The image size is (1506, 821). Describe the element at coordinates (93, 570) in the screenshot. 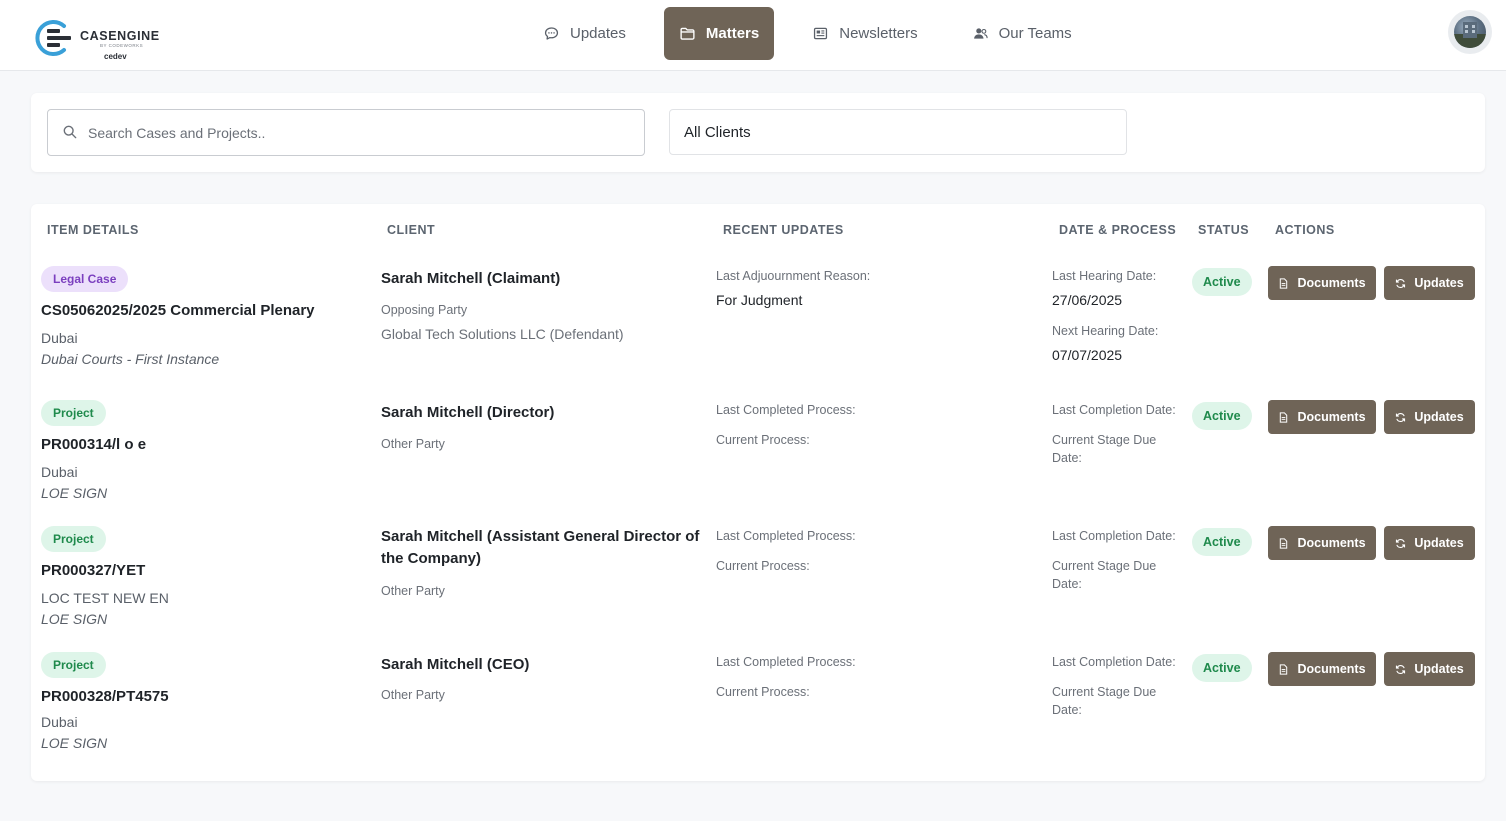

I see `item-reference: PR000327/YET` at that location.